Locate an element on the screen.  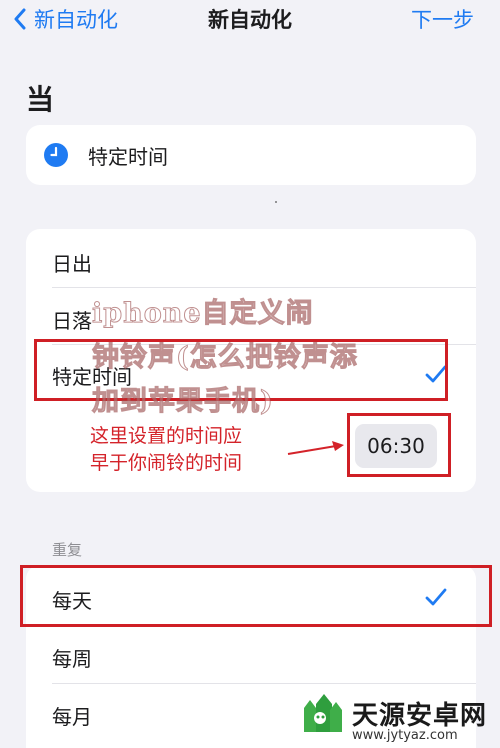
annotation-arrow-icon is located at coordinates (315, 448).